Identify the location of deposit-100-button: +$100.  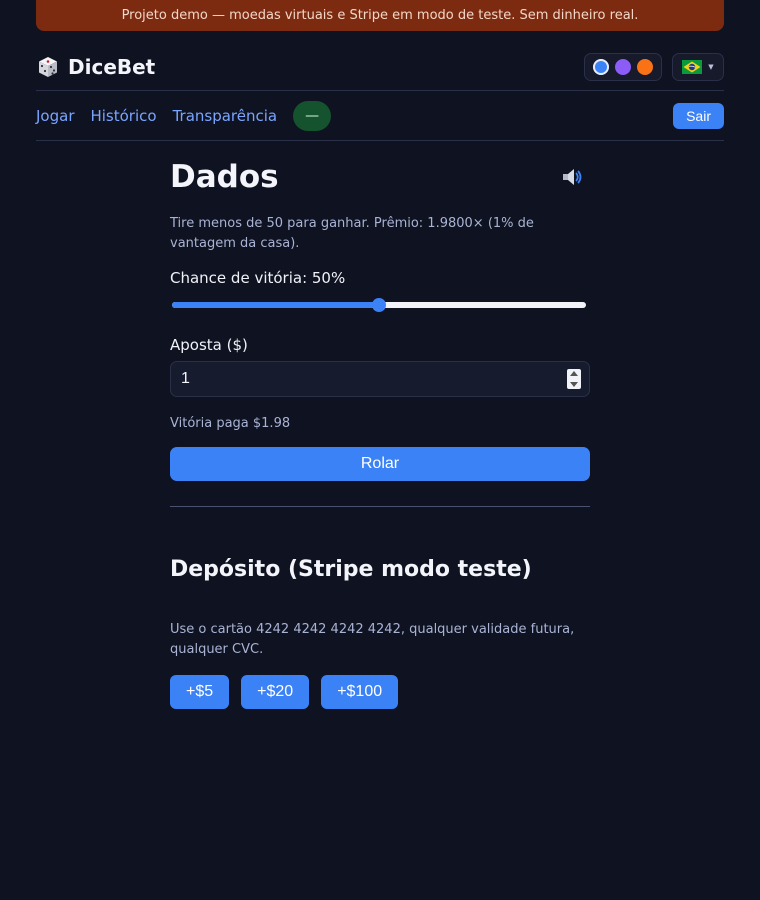
(360, 692).